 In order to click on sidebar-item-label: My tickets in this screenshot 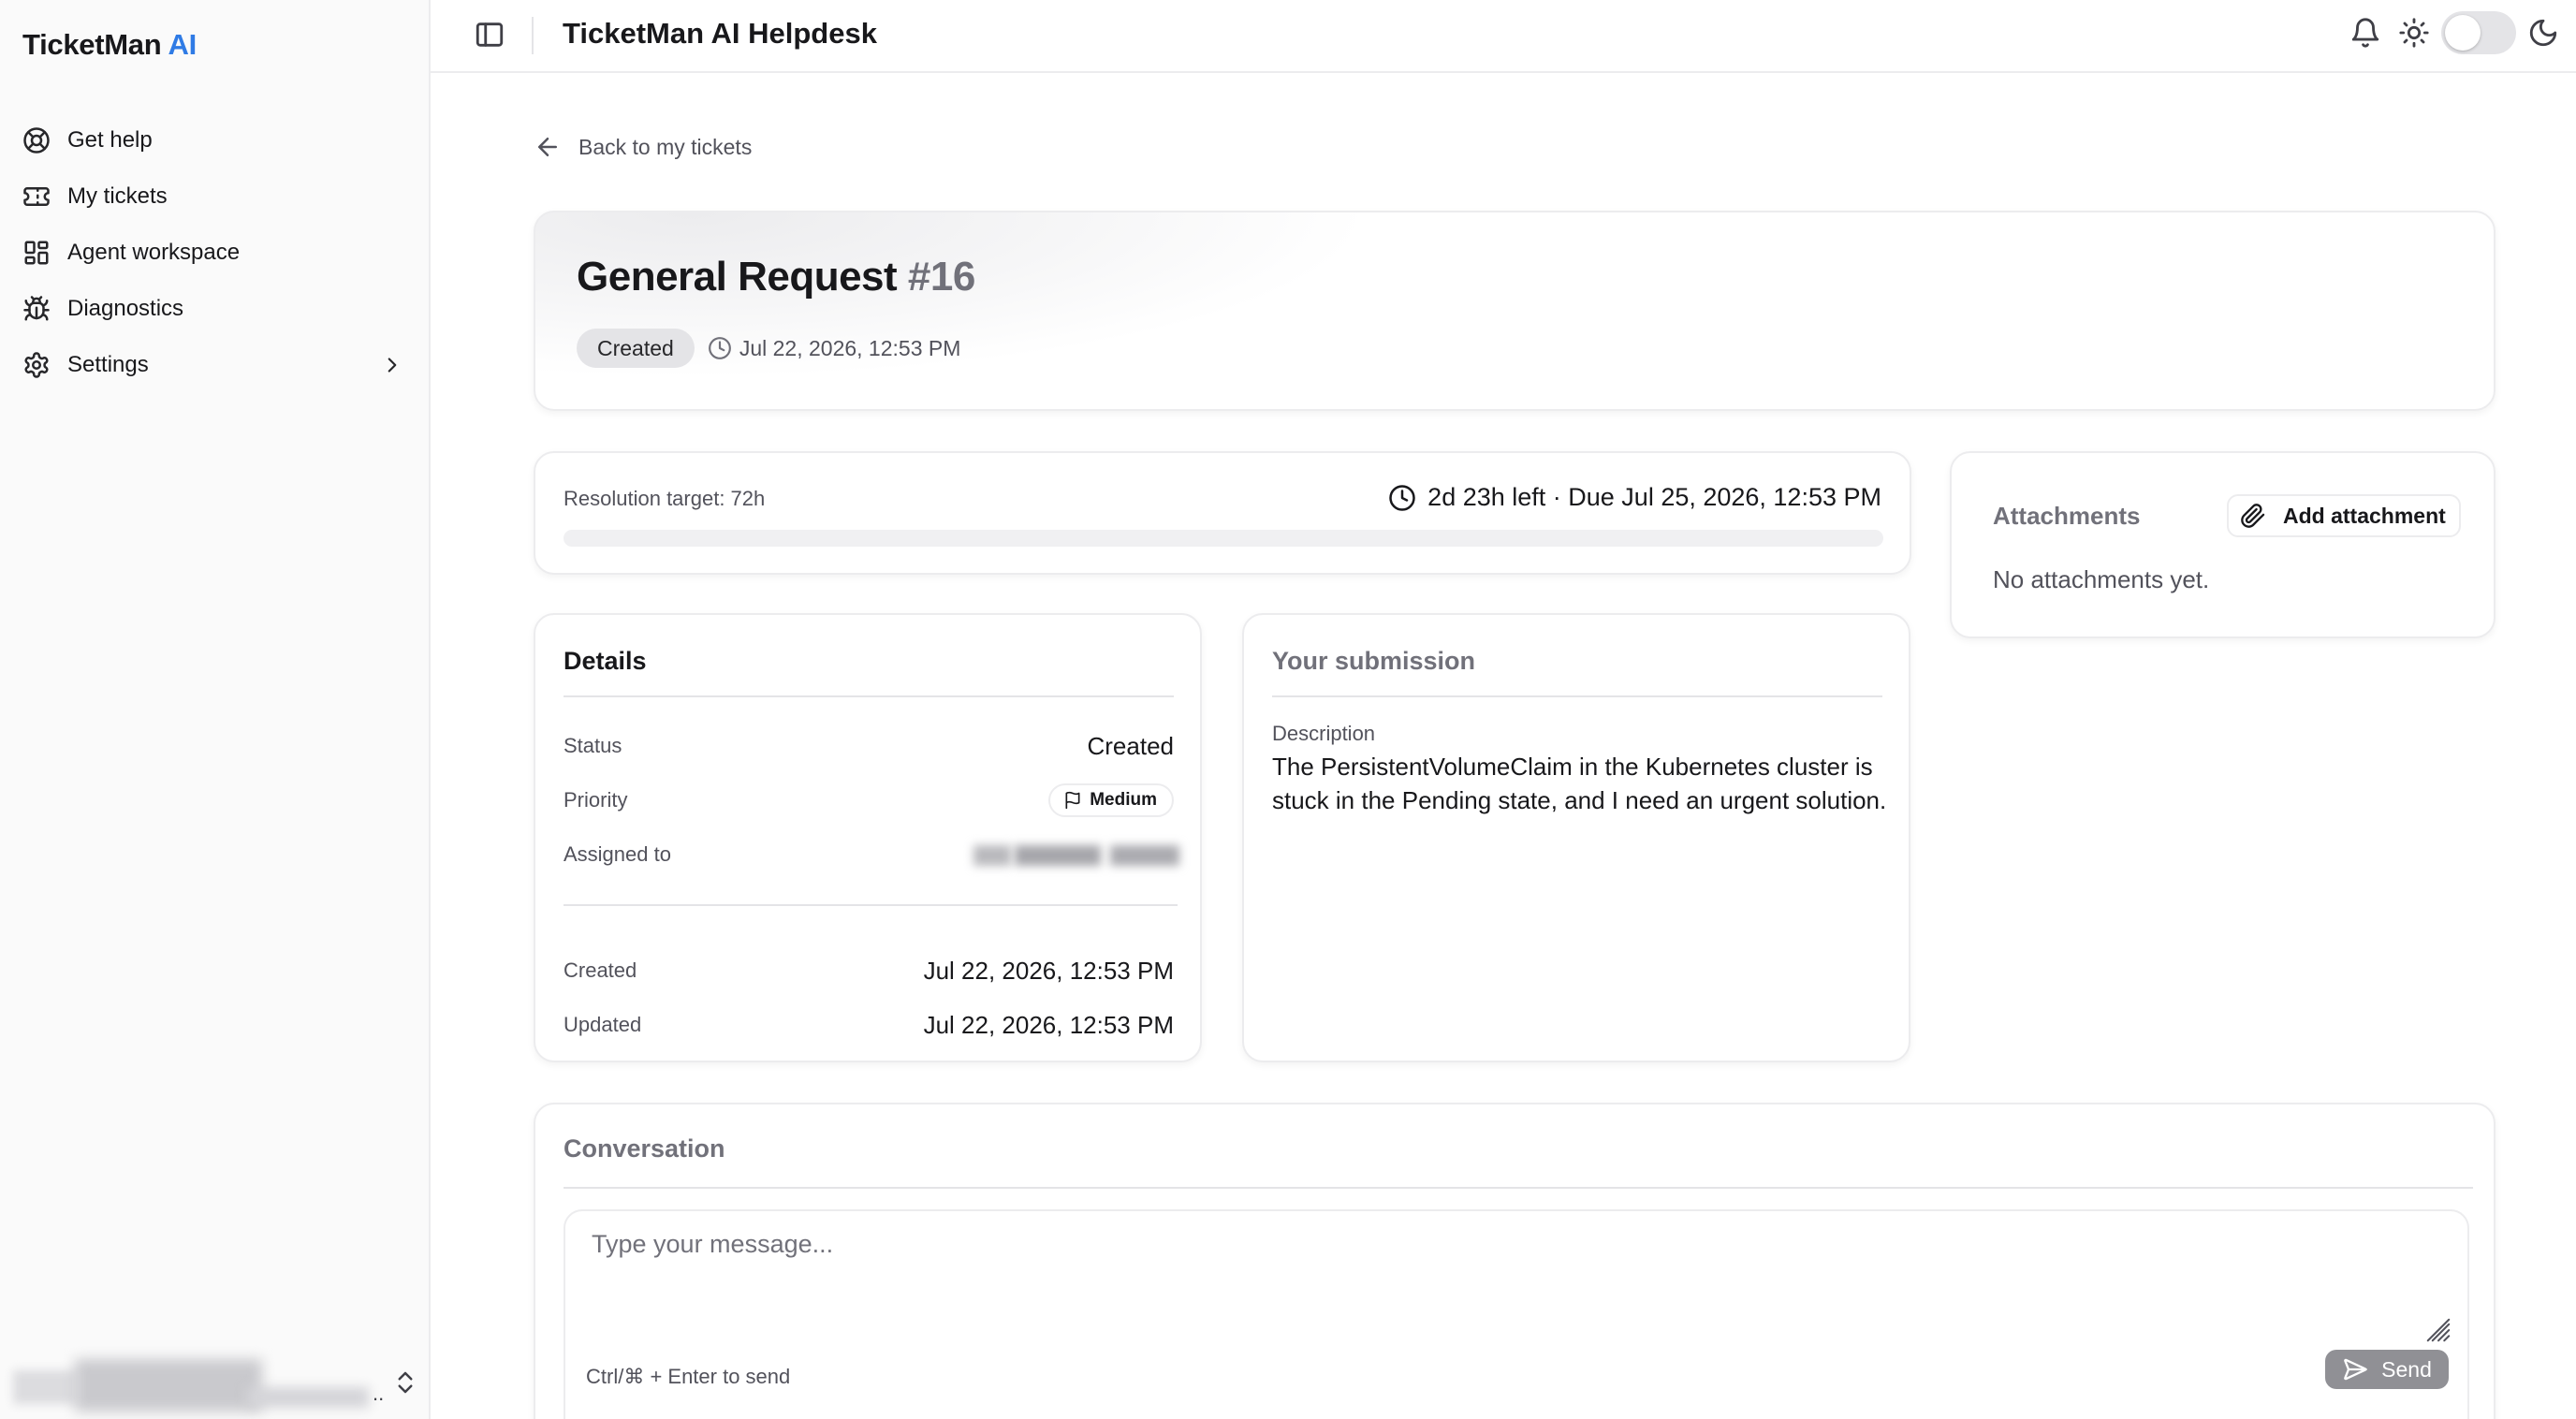, I will do `click(117, 196)`.